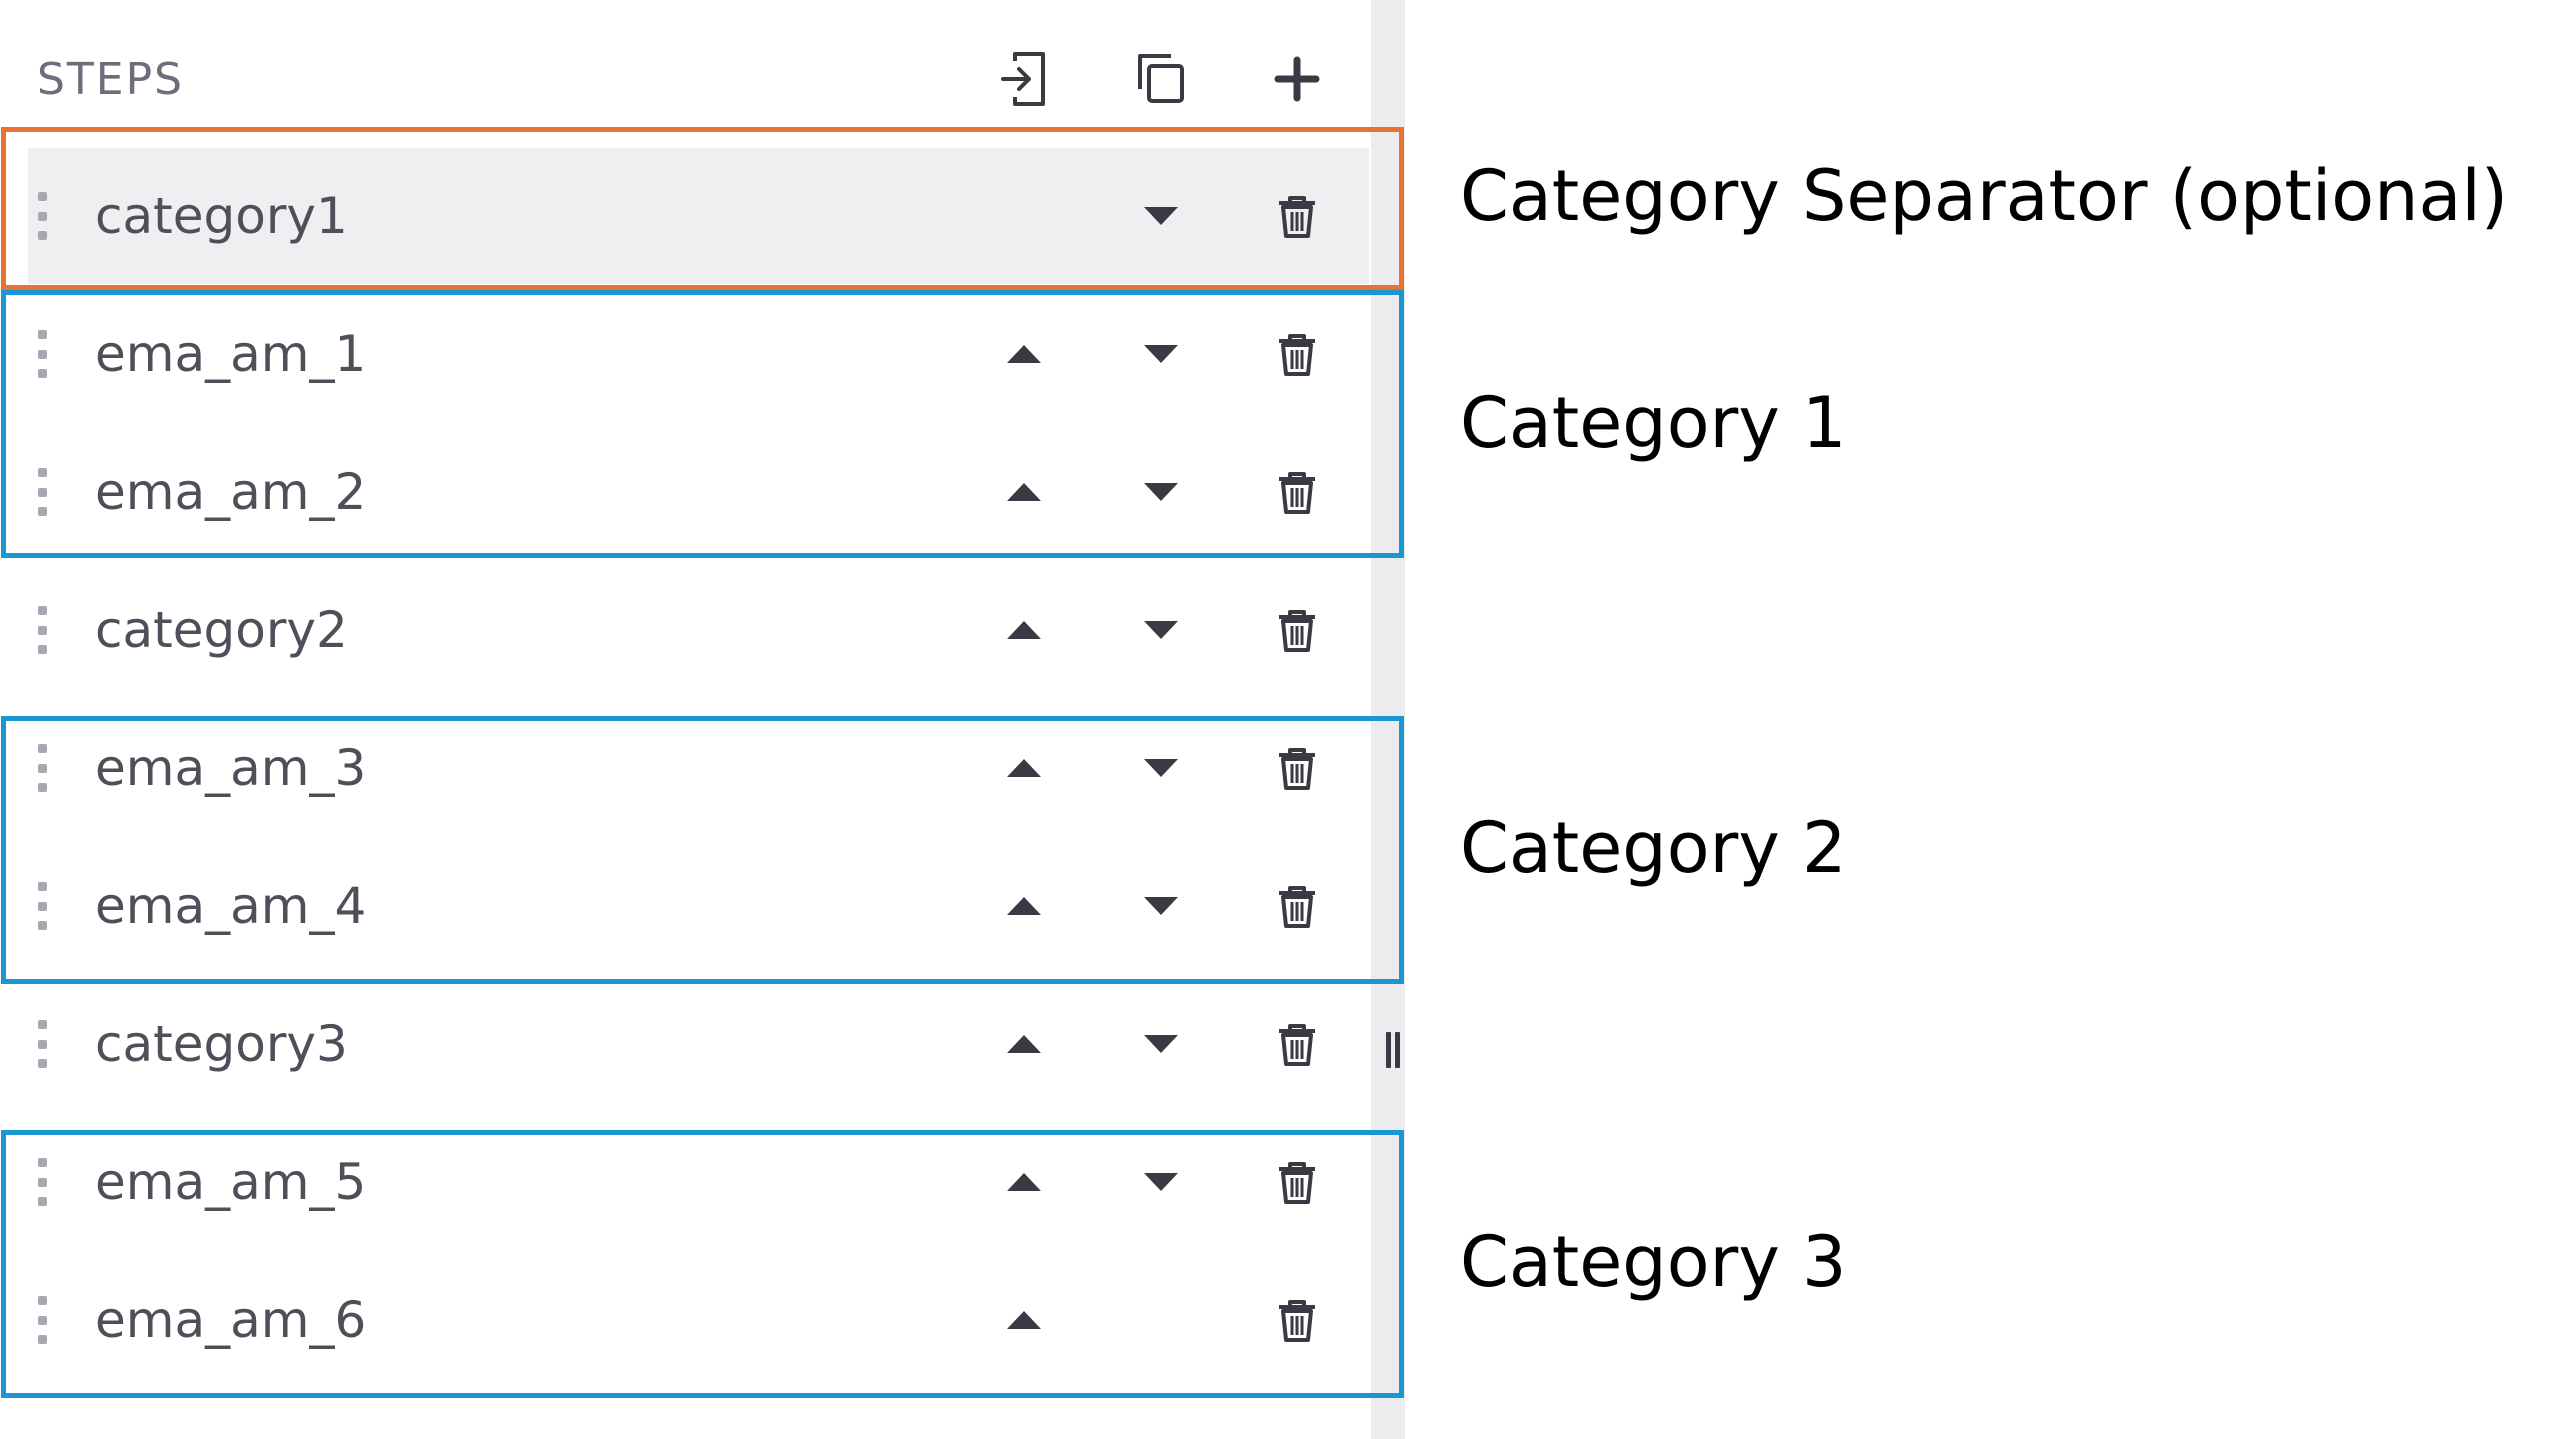 The image size is (2557, 1439). Describe the element at coordinates (231, 1320) in the screenshot. I see `step-label: ema_am_6` at that location.